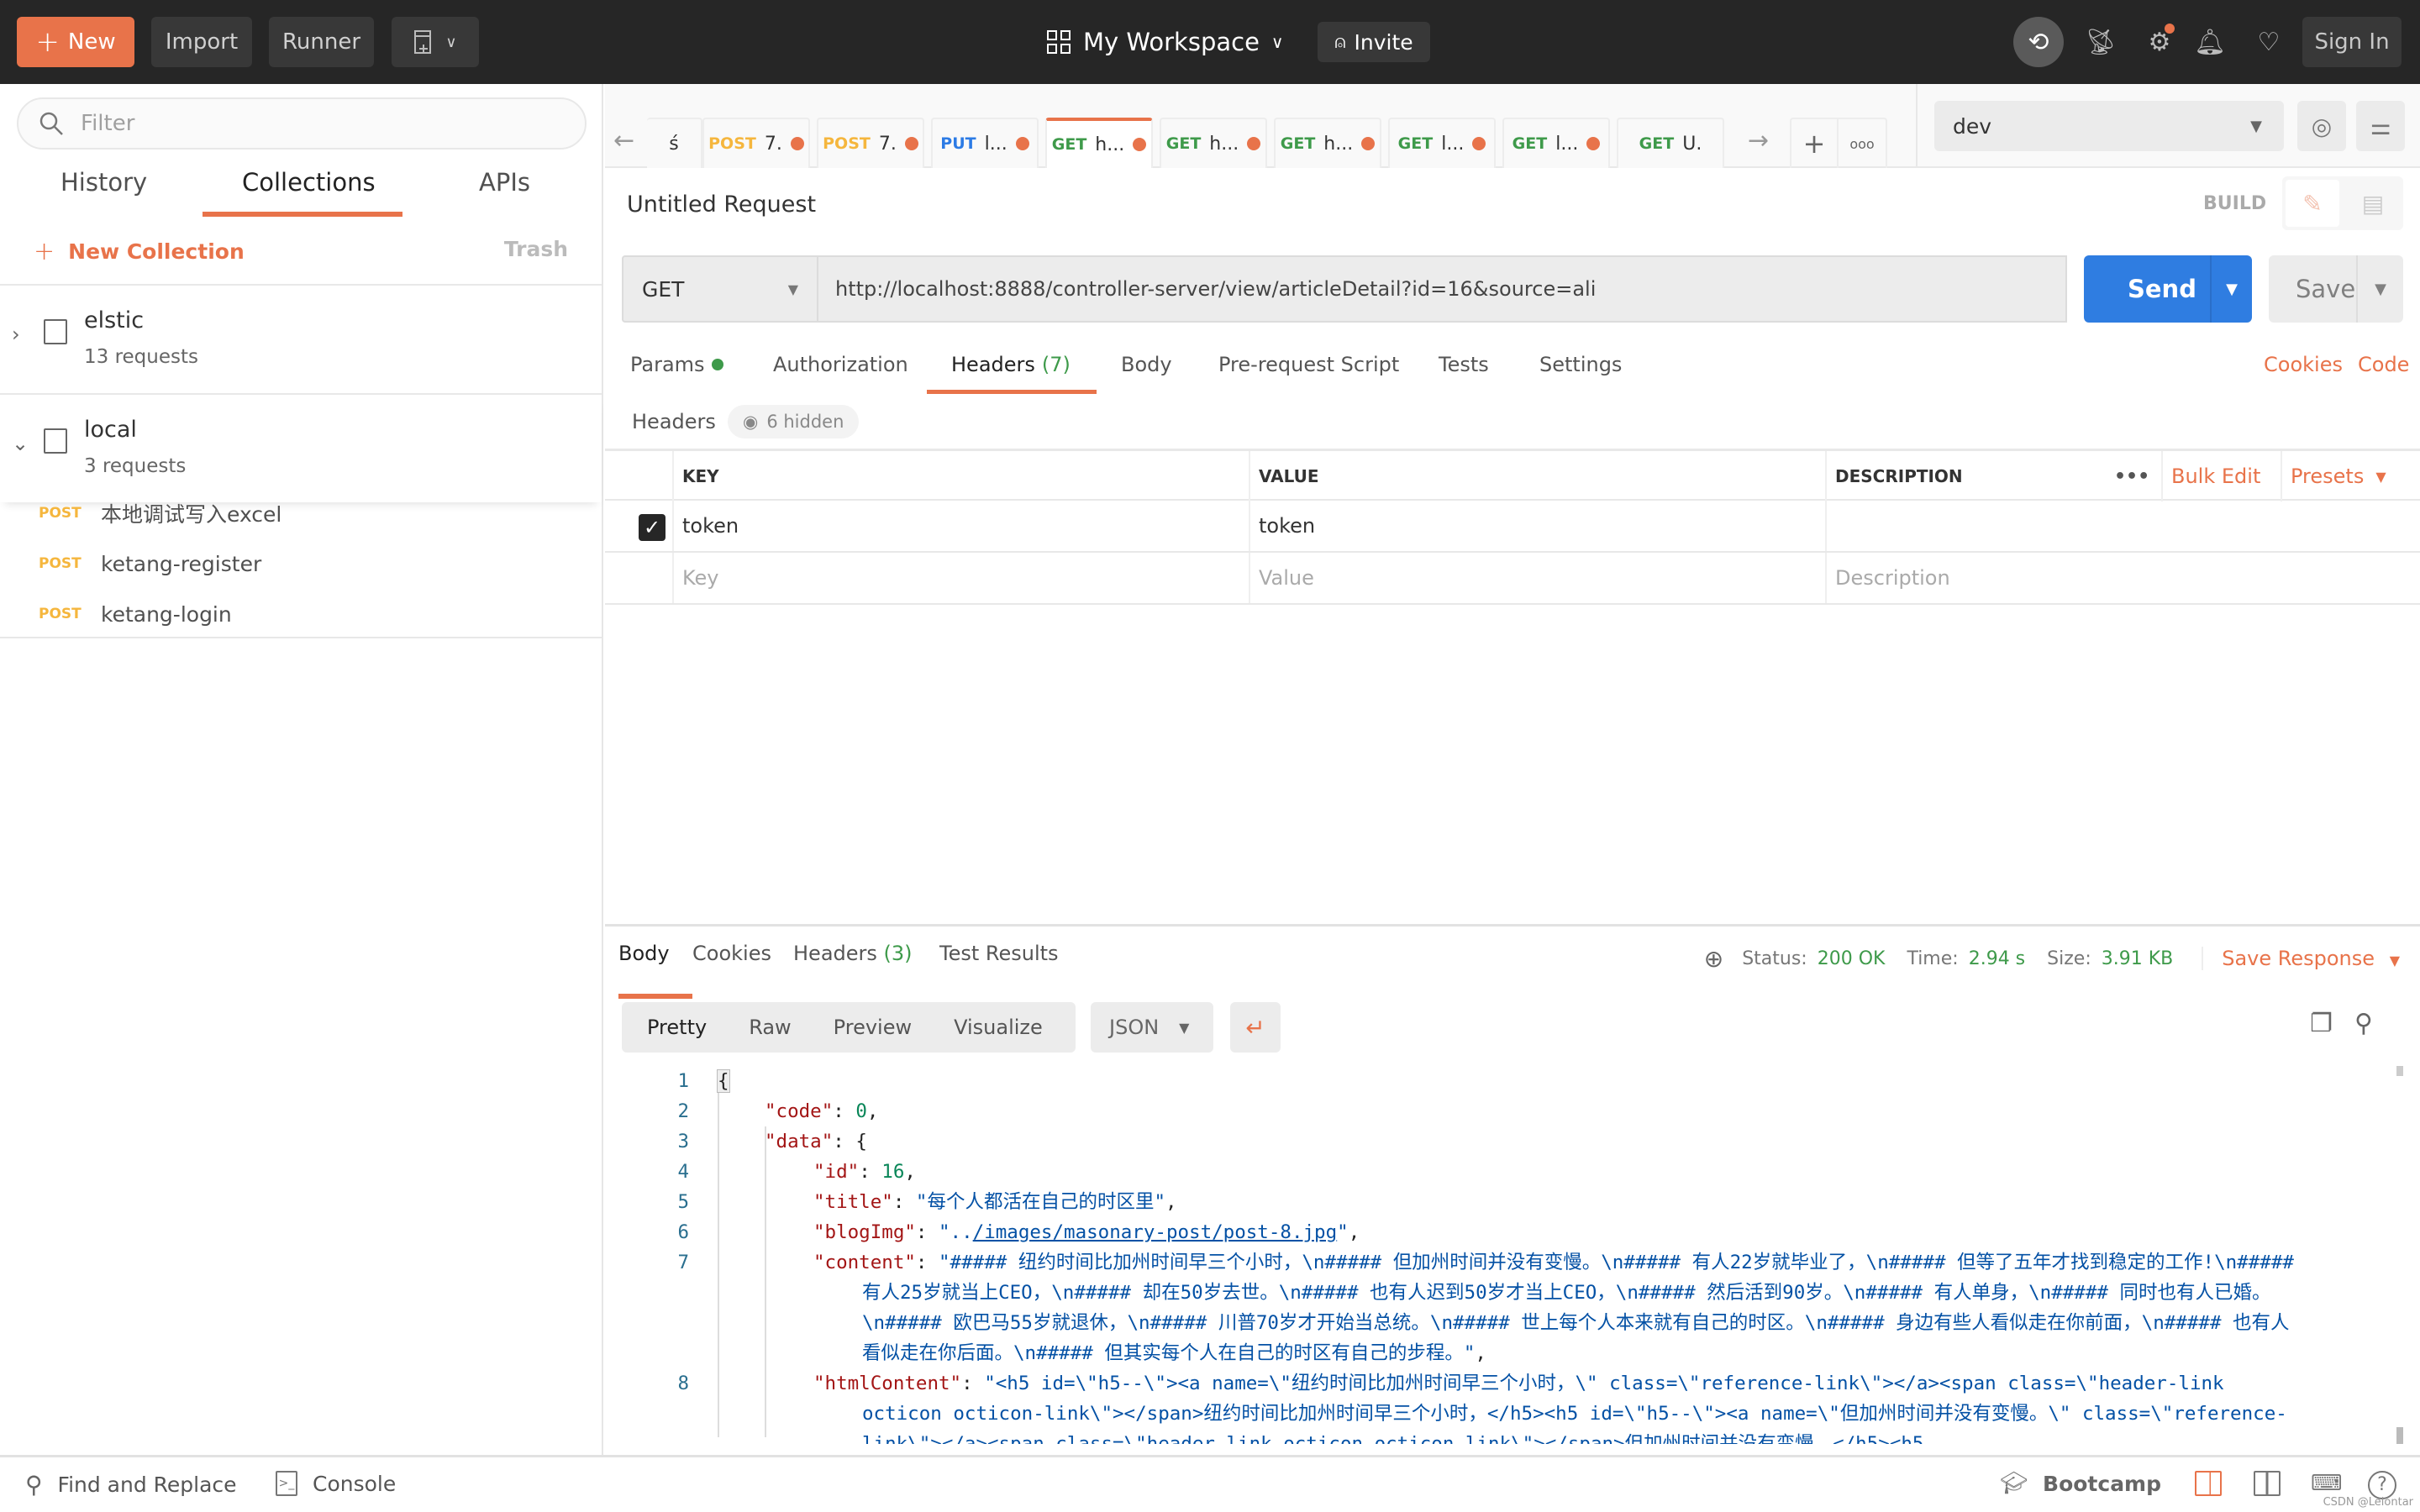 This screenshot has width=2420, height=1512. I want to click on environment-quick-look-button: ◎, so click(2322, 126).